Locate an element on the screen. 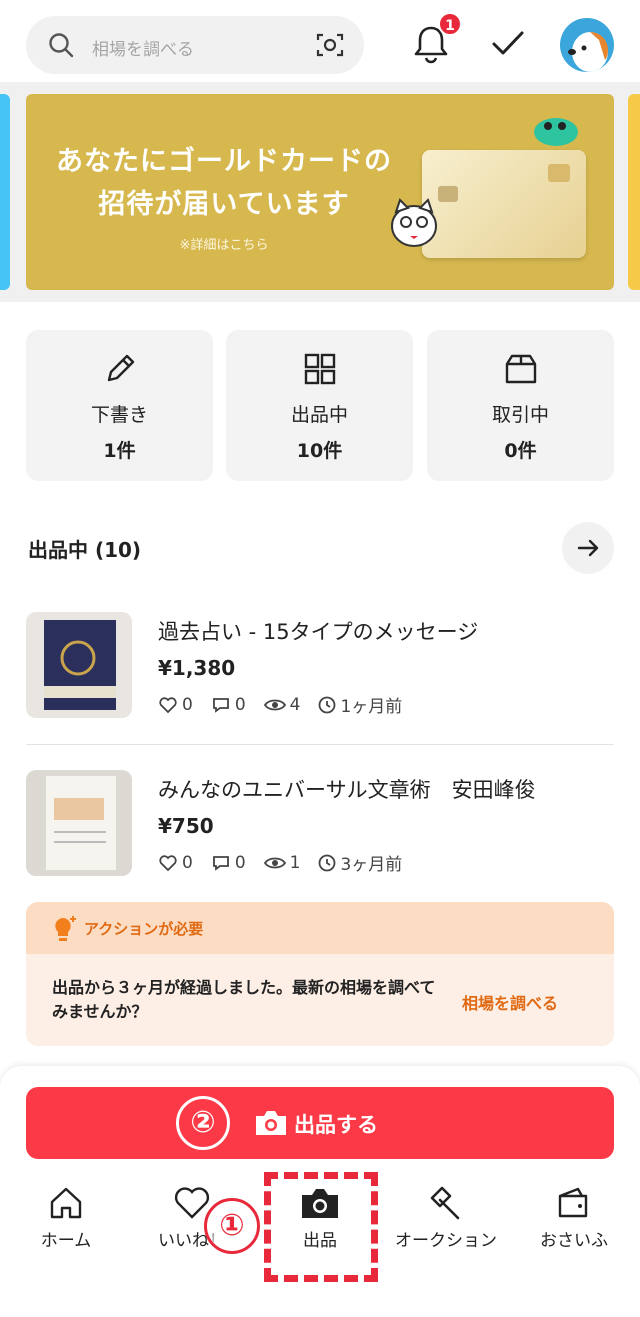 Image resolution: width=640 pixels, height=1317 pixels. grid-icon is located at coordinates (320, 369).